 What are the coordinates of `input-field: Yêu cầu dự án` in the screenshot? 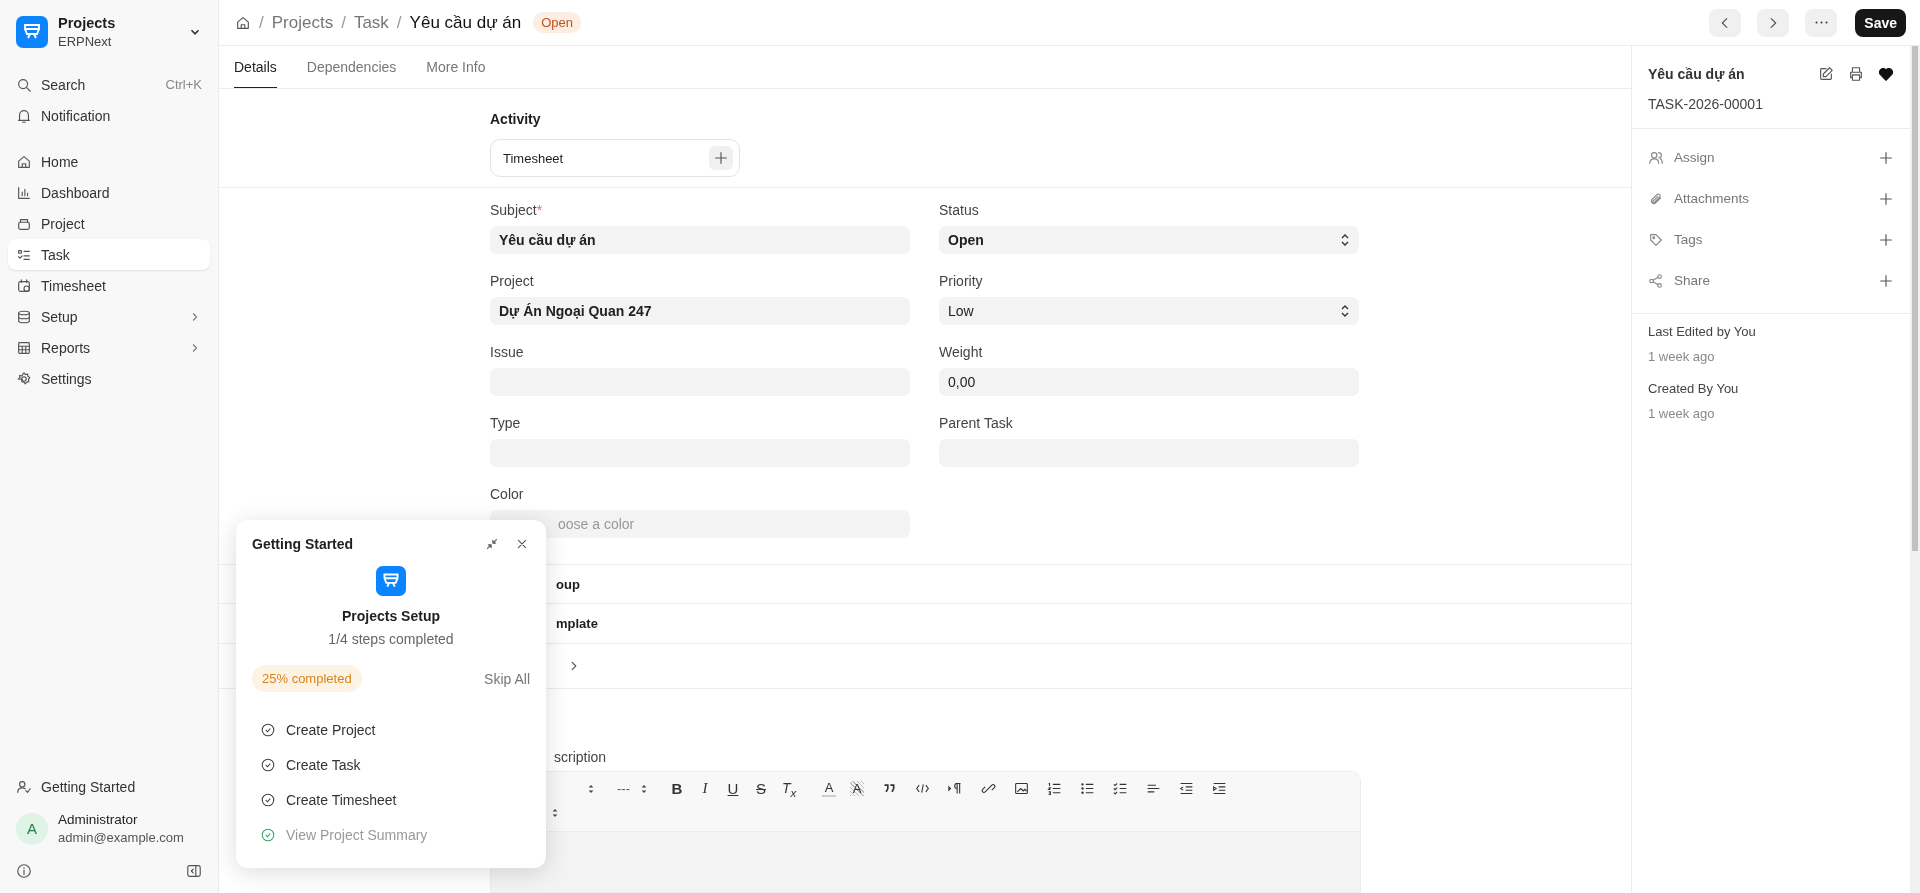 It's located at (700, 240).